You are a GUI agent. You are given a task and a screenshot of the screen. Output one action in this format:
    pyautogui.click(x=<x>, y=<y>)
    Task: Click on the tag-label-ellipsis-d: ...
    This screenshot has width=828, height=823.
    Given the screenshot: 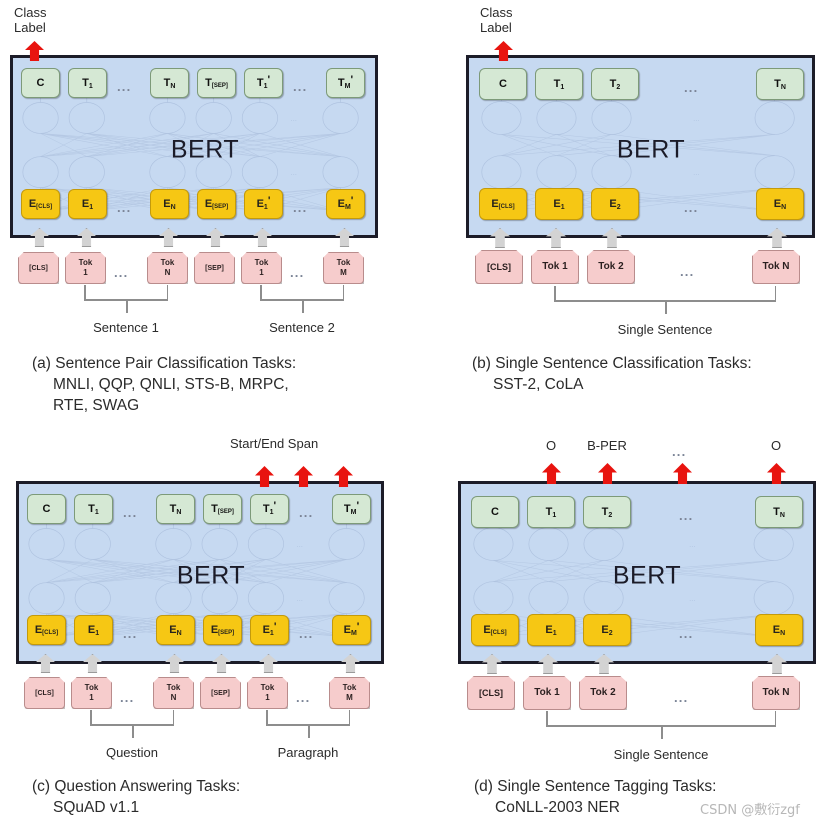 What is the action you would take?
    pyautogui.click(x=679, y=451)
    